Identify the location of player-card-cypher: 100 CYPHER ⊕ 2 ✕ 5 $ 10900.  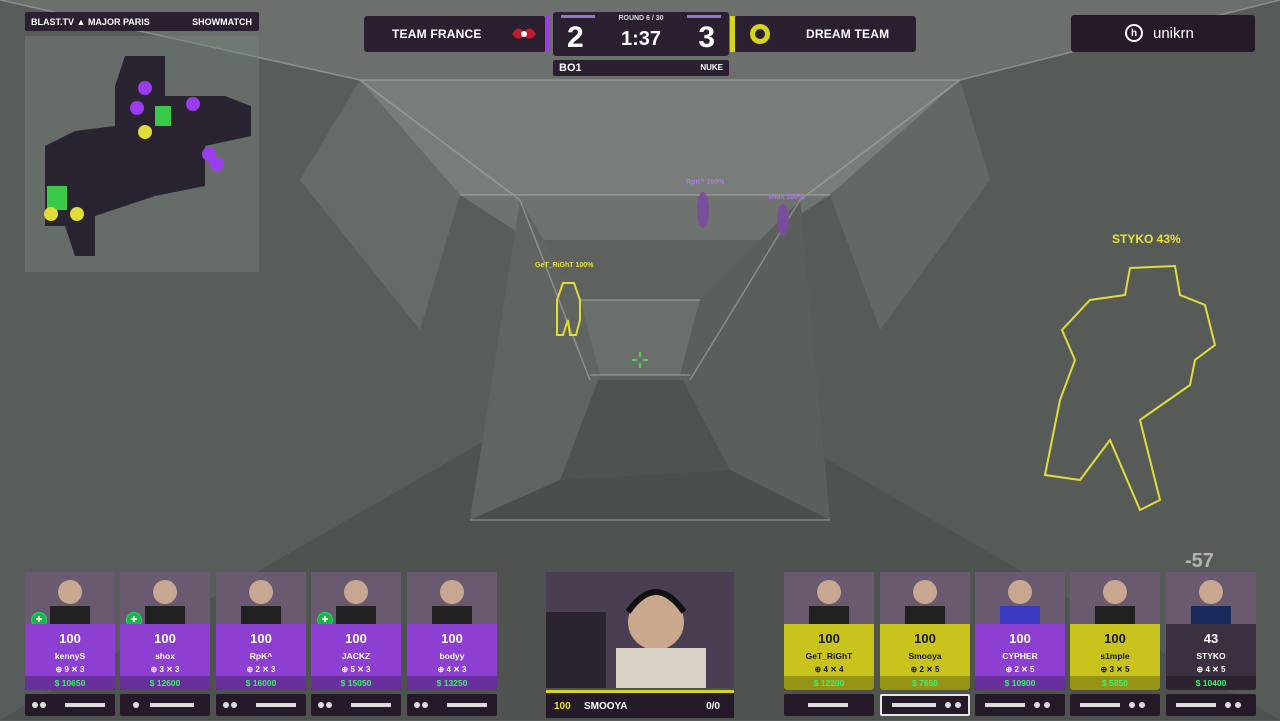
(1020, 632).